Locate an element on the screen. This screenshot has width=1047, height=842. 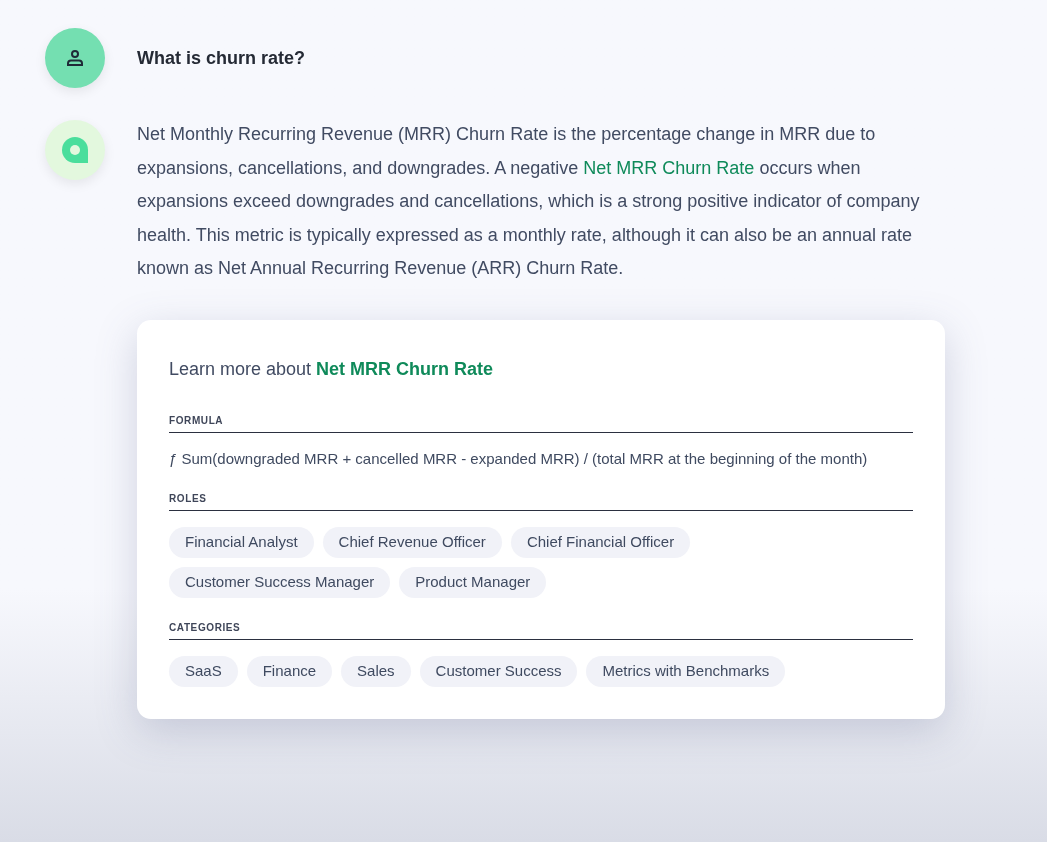
card-heading: Learn more about Net MRR Churn Rate is located at coordinates (332, 369).